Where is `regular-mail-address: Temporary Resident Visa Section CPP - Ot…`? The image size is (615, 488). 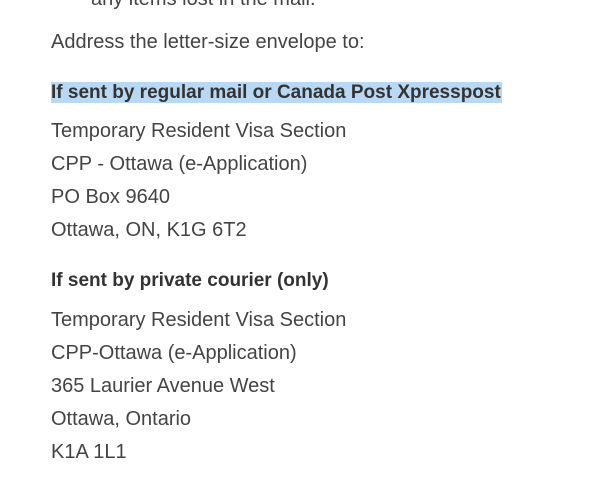 regular-mail-address: Temporary Resident Visa Section CPP - Ot… is located at coordinates (198, 185).